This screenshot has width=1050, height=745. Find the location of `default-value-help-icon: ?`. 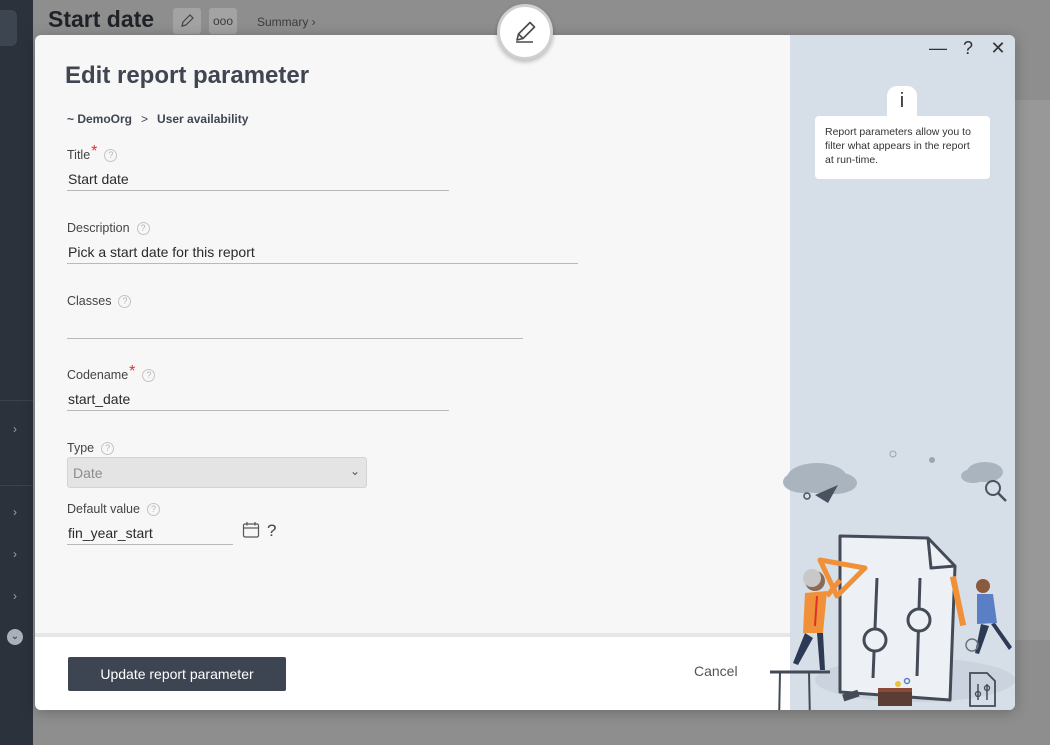

default-value-help-icon: ? is located at coordinates (271, 531).